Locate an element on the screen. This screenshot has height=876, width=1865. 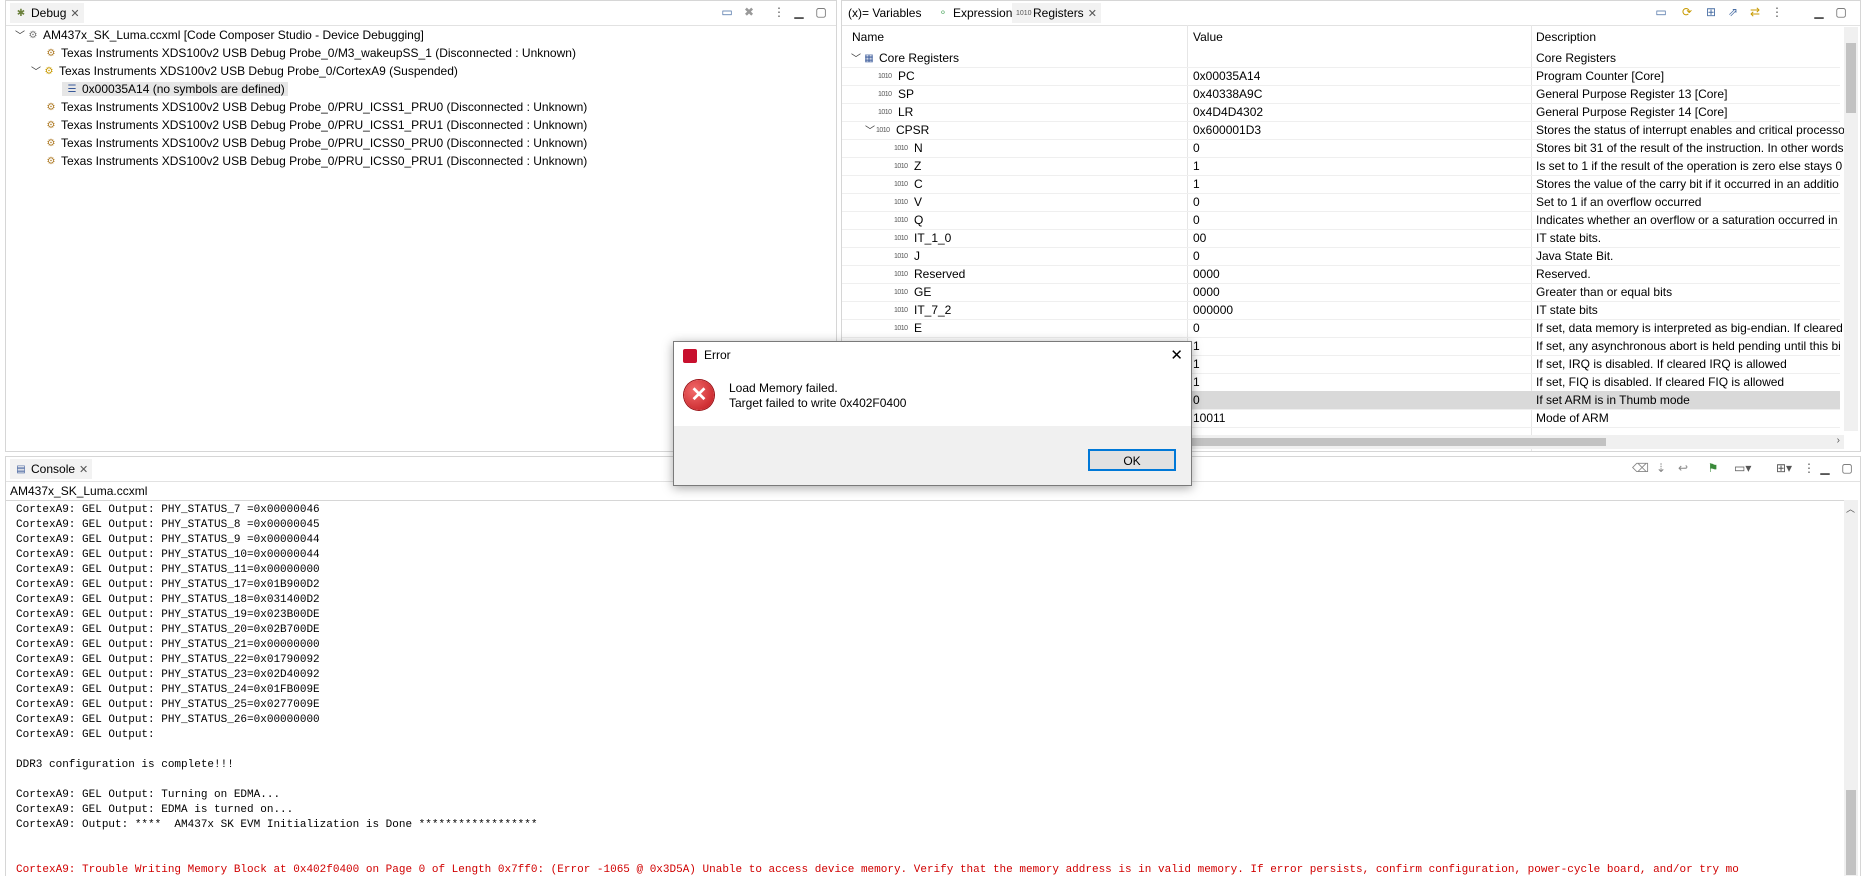
scroll-right-icon: › is located at coordinates (1838, 440).